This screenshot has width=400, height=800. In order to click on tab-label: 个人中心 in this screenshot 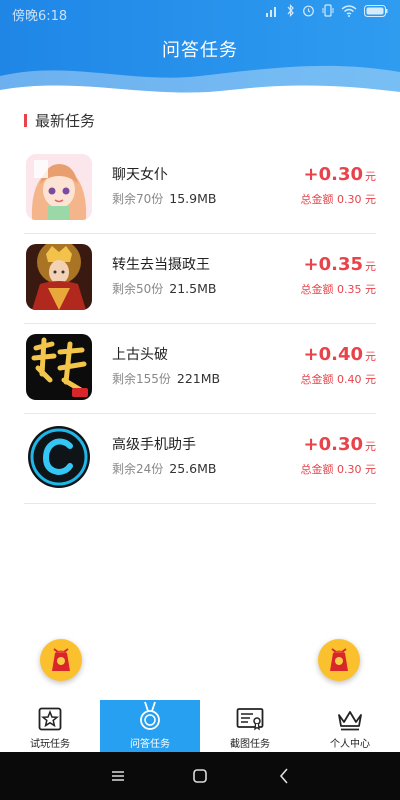, I will do `click(350, 744)`.